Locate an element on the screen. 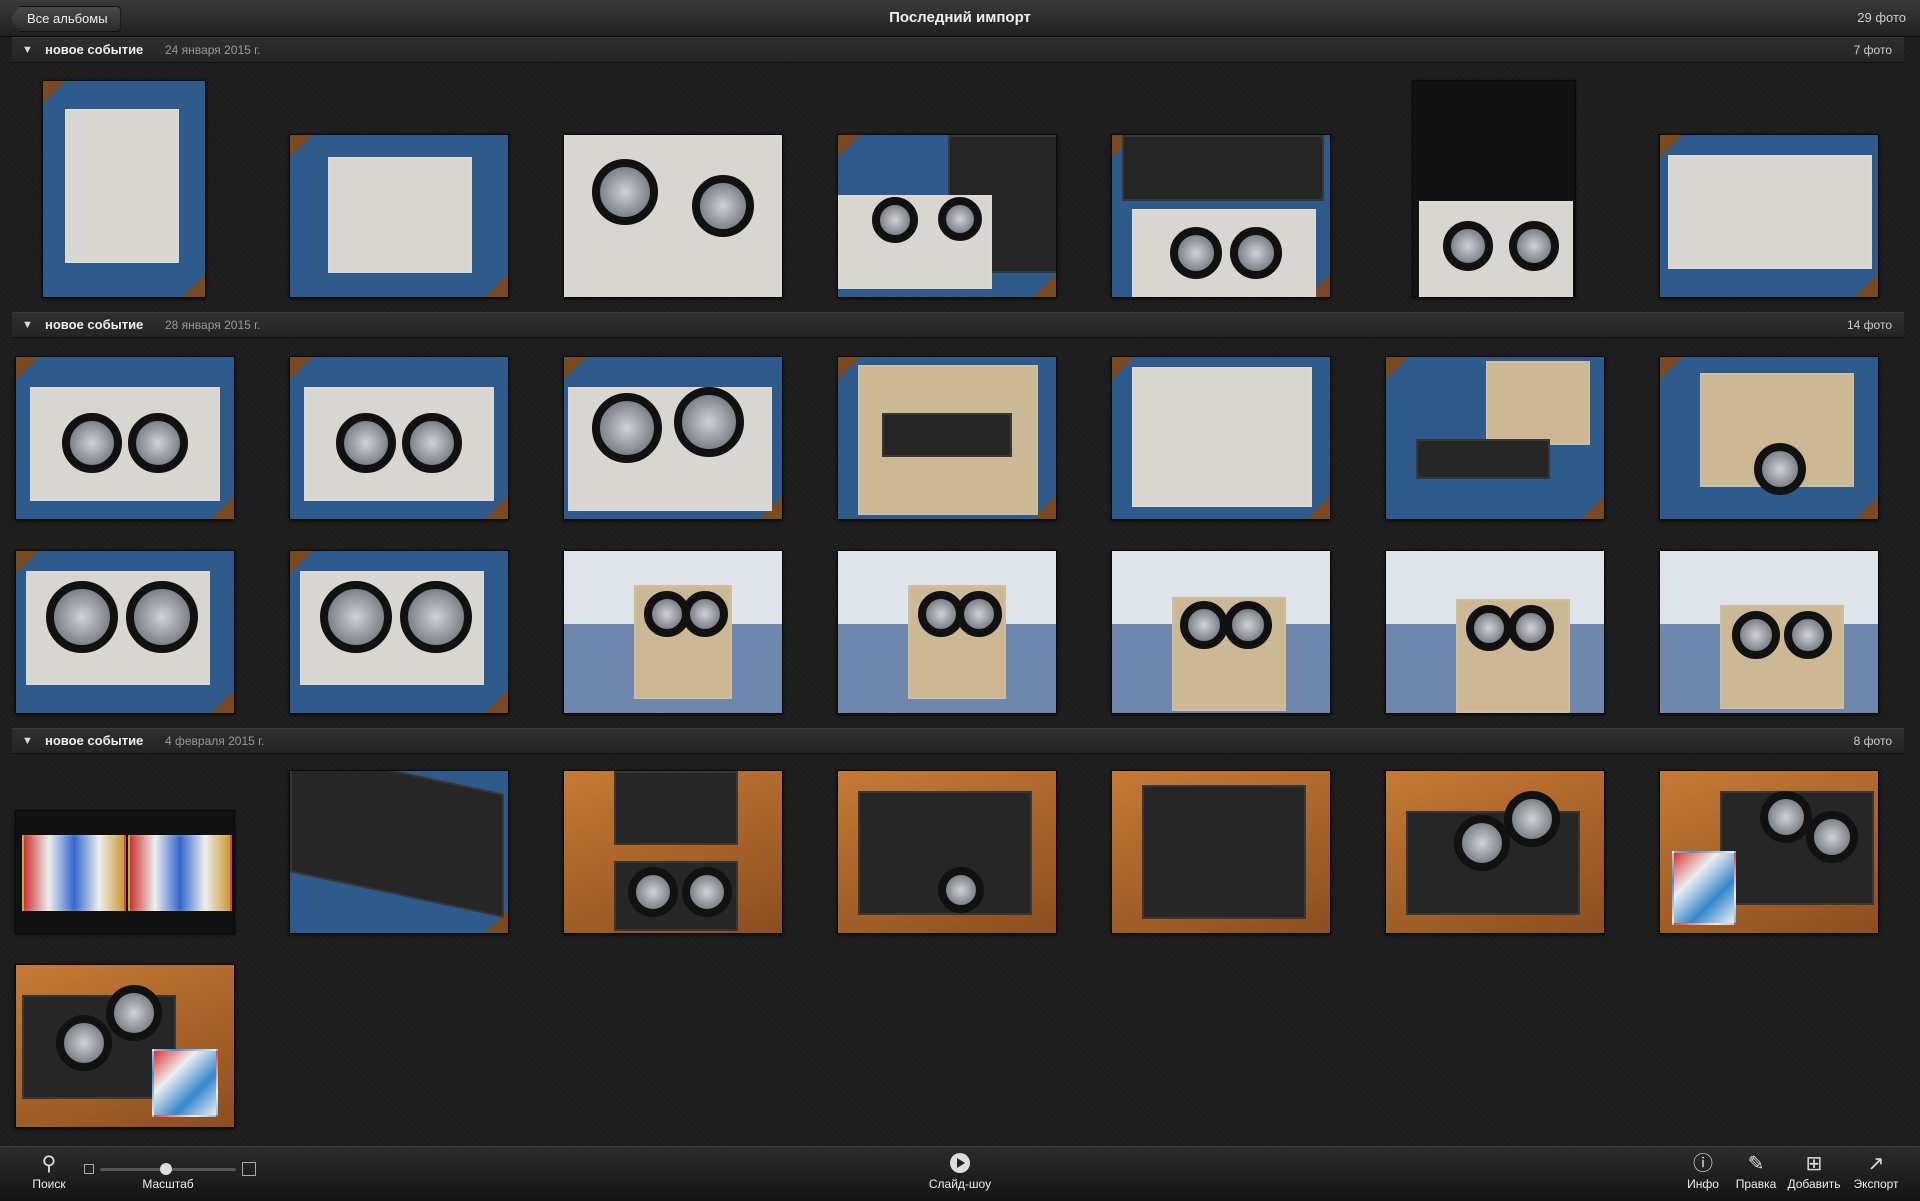  edit-button: ✎ Правка is located at coordinates (1756, 1174).